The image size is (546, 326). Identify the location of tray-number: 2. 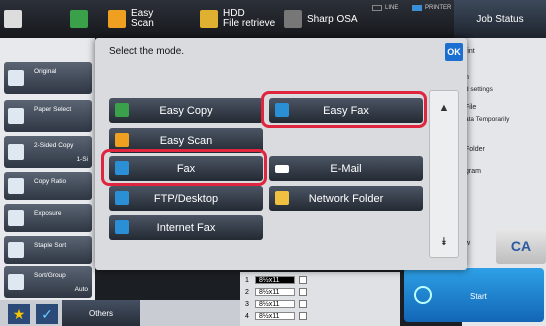
(247, 292).